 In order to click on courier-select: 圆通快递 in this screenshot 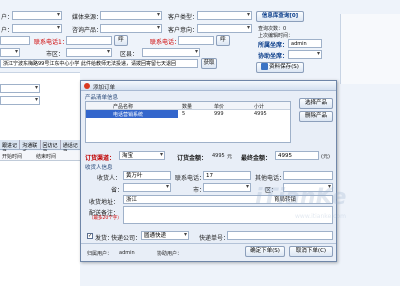, I will do `click(165, 235)`.